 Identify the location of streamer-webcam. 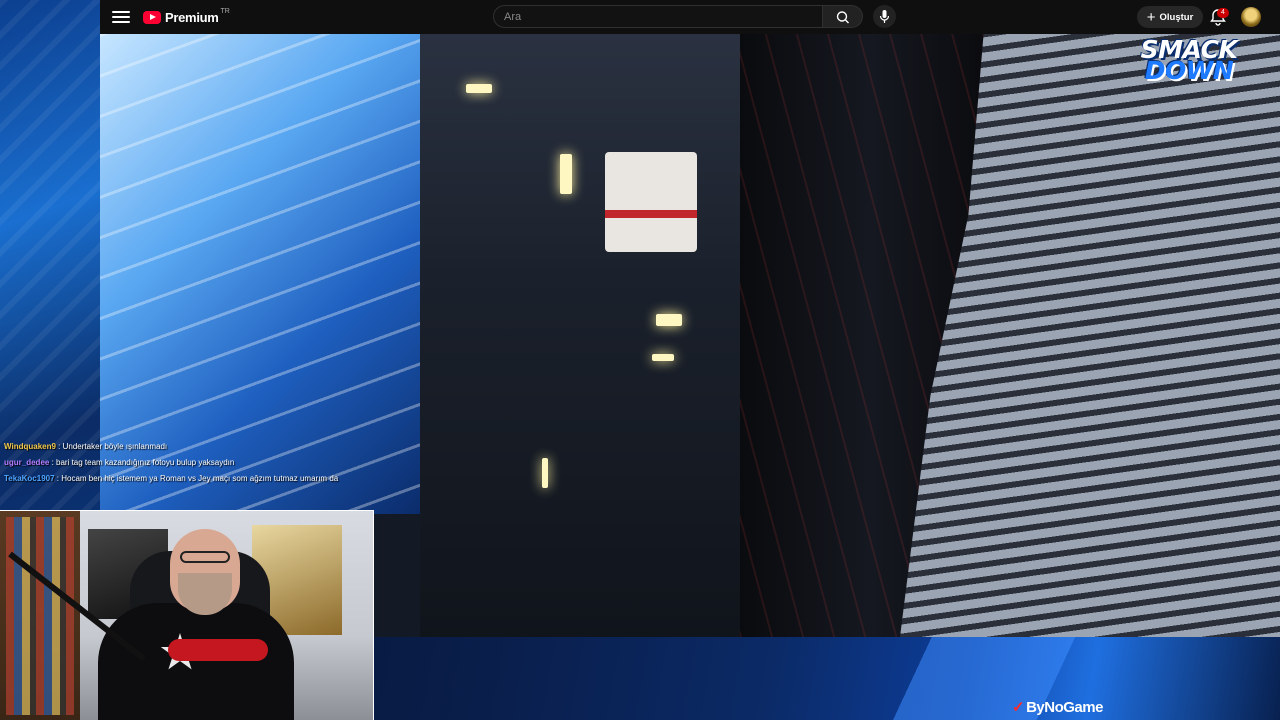
(187, 615).